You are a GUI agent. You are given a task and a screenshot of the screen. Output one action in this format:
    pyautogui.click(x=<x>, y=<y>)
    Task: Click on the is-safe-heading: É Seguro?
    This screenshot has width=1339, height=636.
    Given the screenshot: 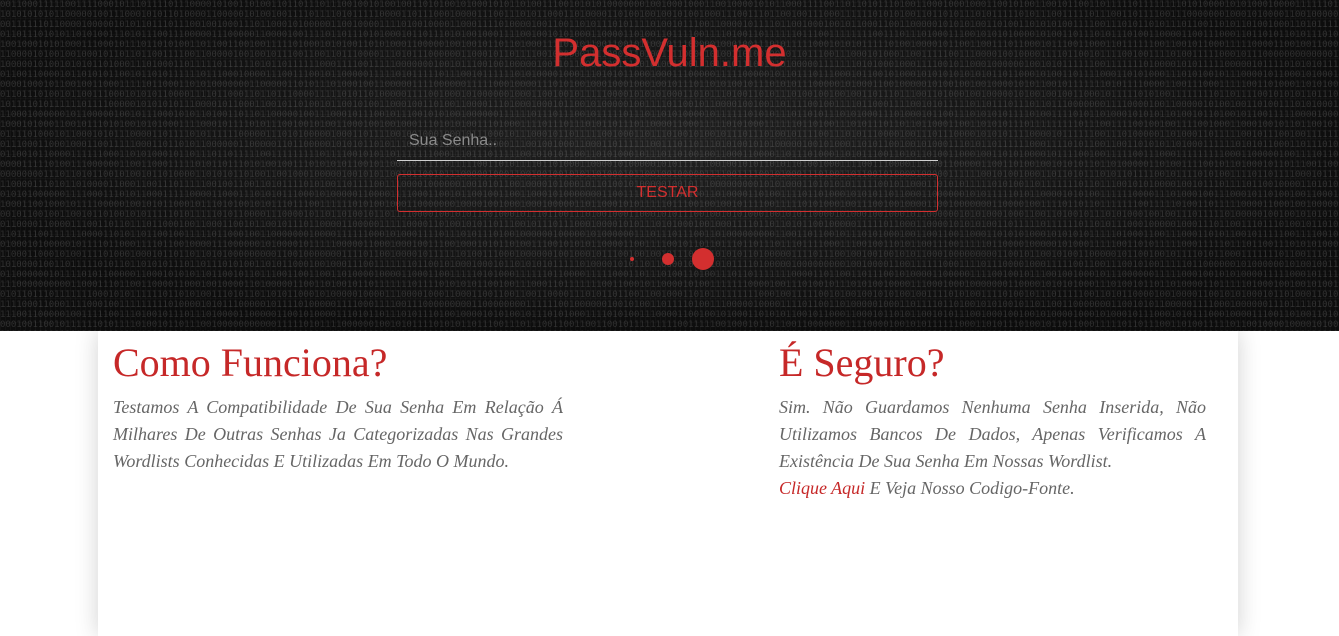 What is the action you would take?
    pyautogui.click(x=862, y=362)
    